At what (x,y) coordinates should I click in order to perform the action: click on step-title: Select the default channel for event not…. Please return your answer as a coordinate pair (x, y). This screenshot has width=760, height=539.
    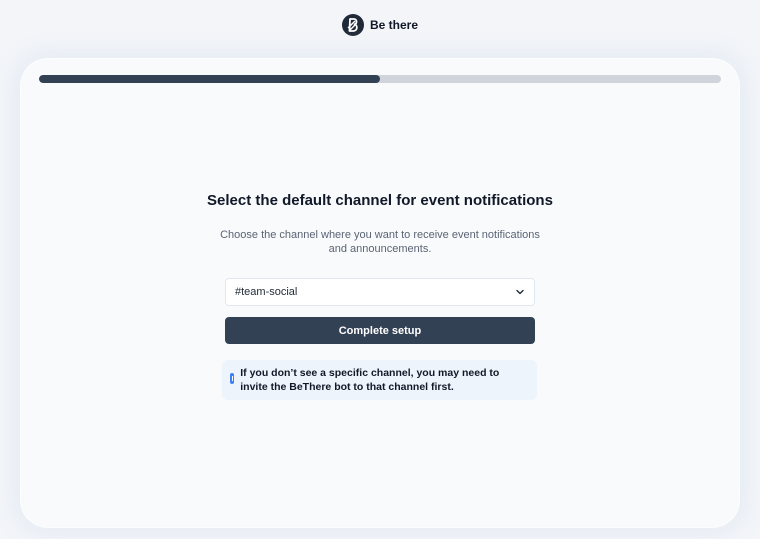
    Looking at the image, I should click on (380, 200).